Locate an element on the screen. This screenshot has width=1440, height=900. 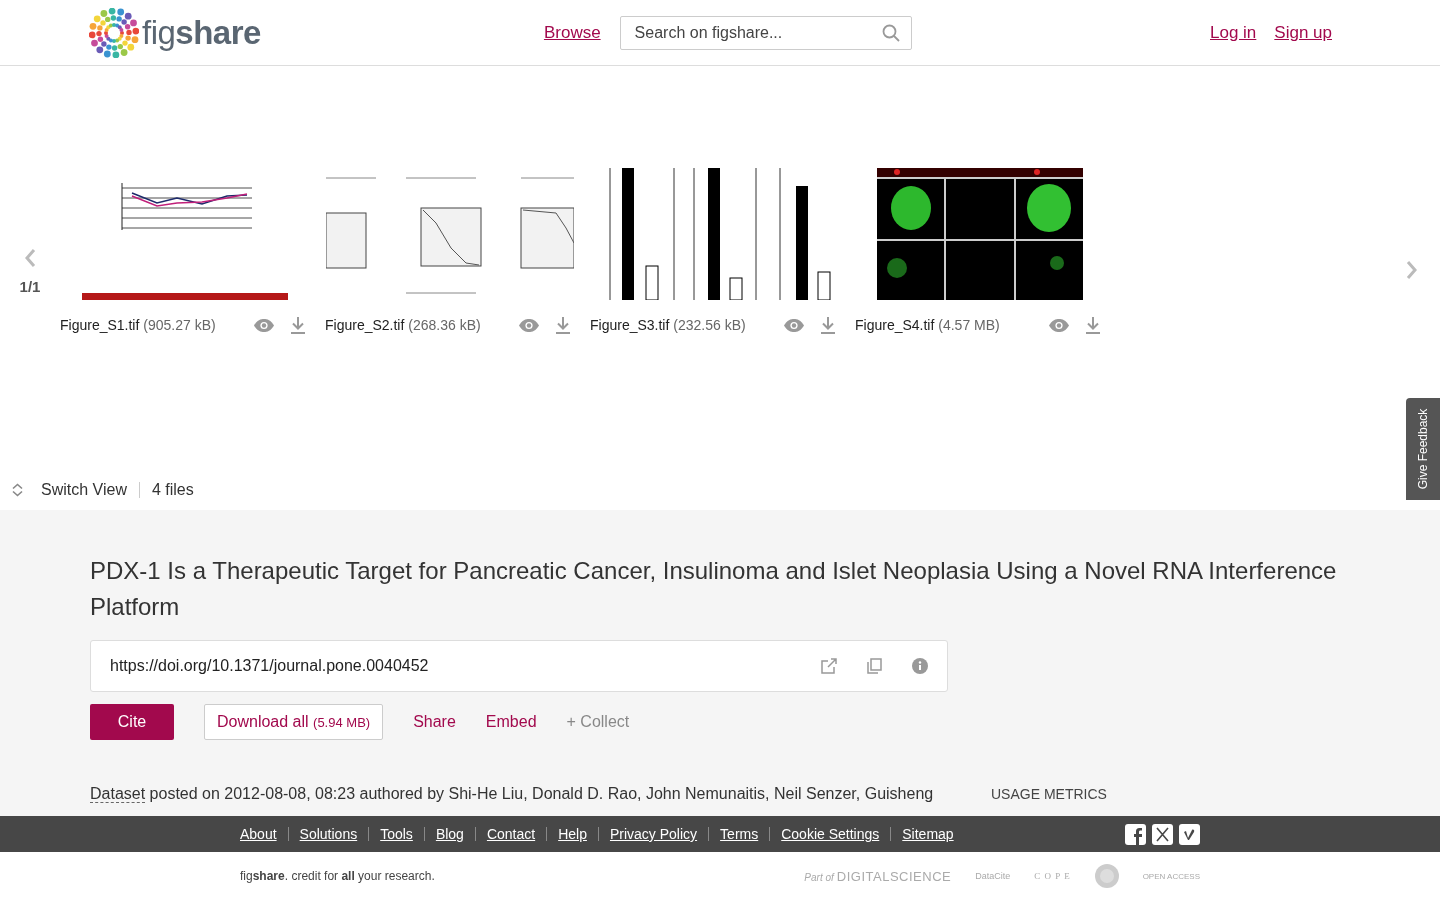
file-name: Figure_S4.tif (4.57 MB) is located at coordinates (927, 325).